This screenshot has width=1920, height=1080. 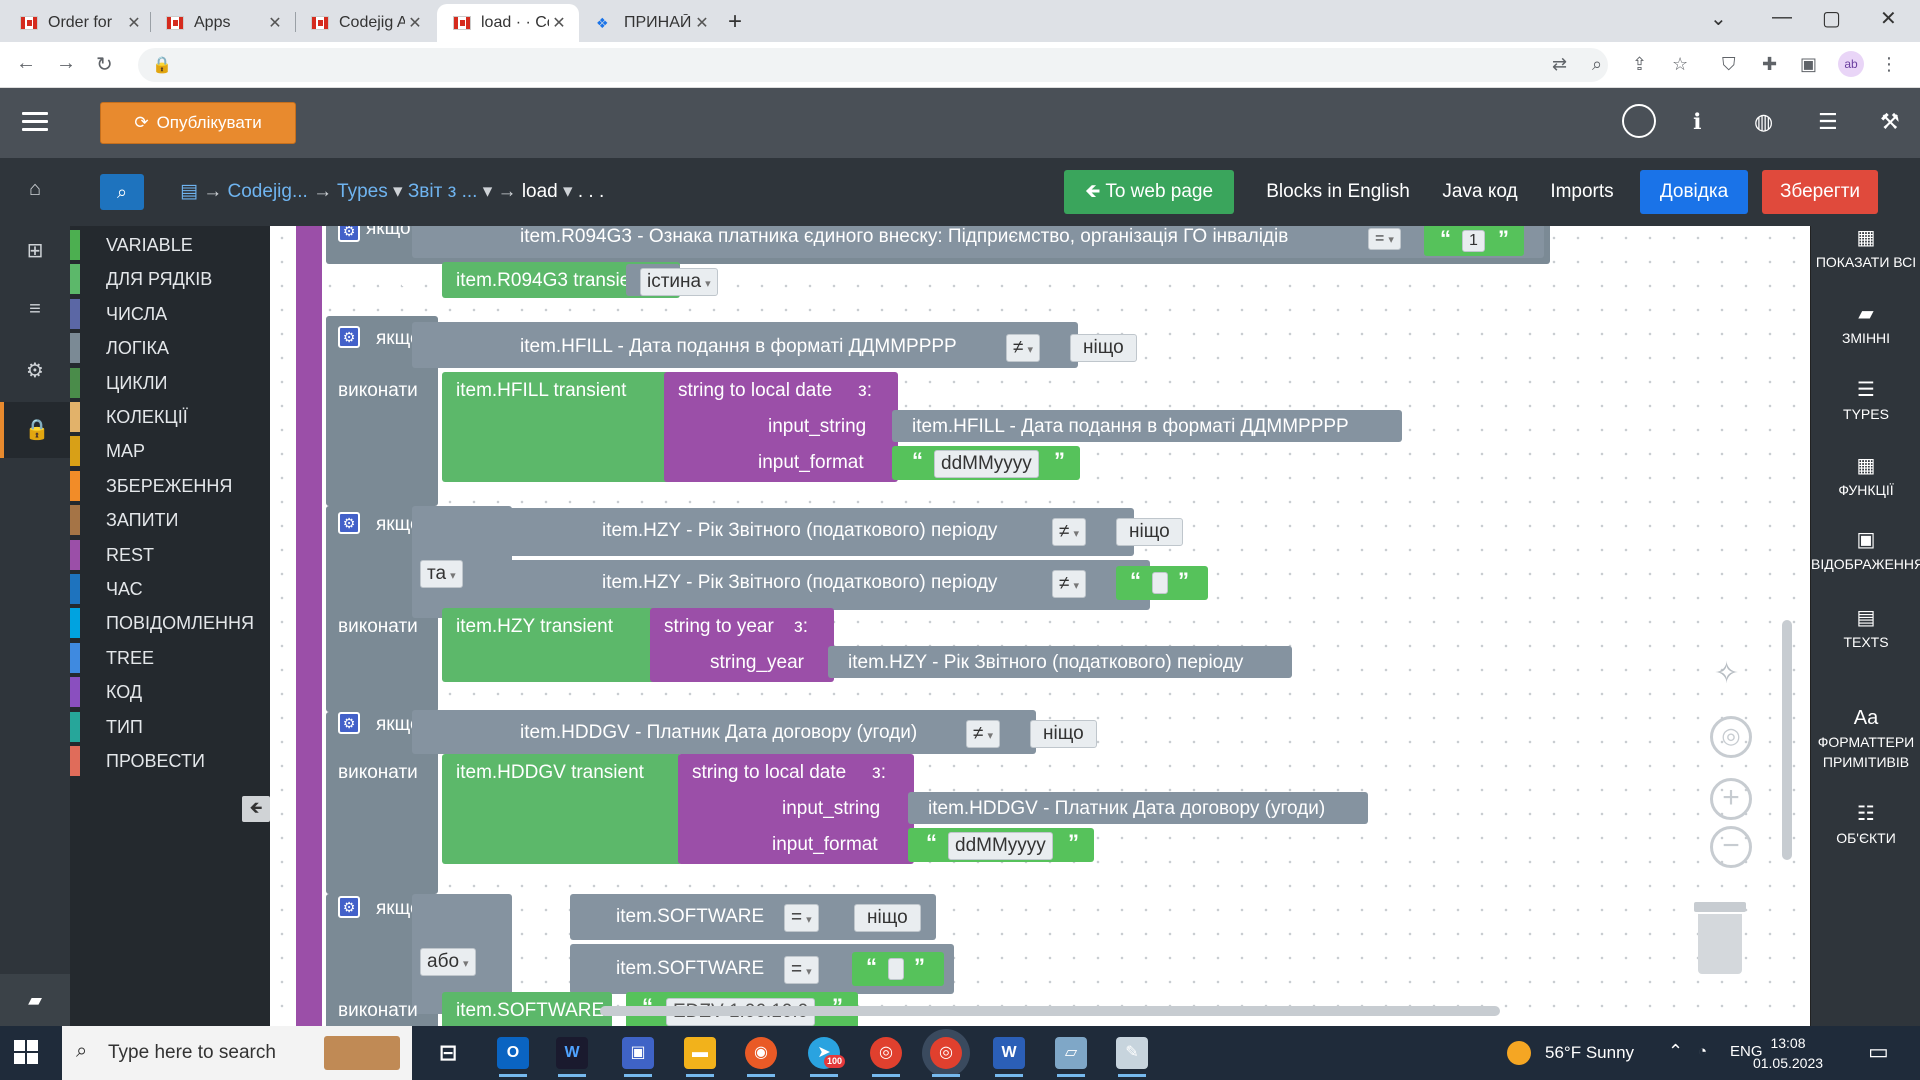 I want to click on file-explorer-icon: ▬, so click(x=700, y=1057).